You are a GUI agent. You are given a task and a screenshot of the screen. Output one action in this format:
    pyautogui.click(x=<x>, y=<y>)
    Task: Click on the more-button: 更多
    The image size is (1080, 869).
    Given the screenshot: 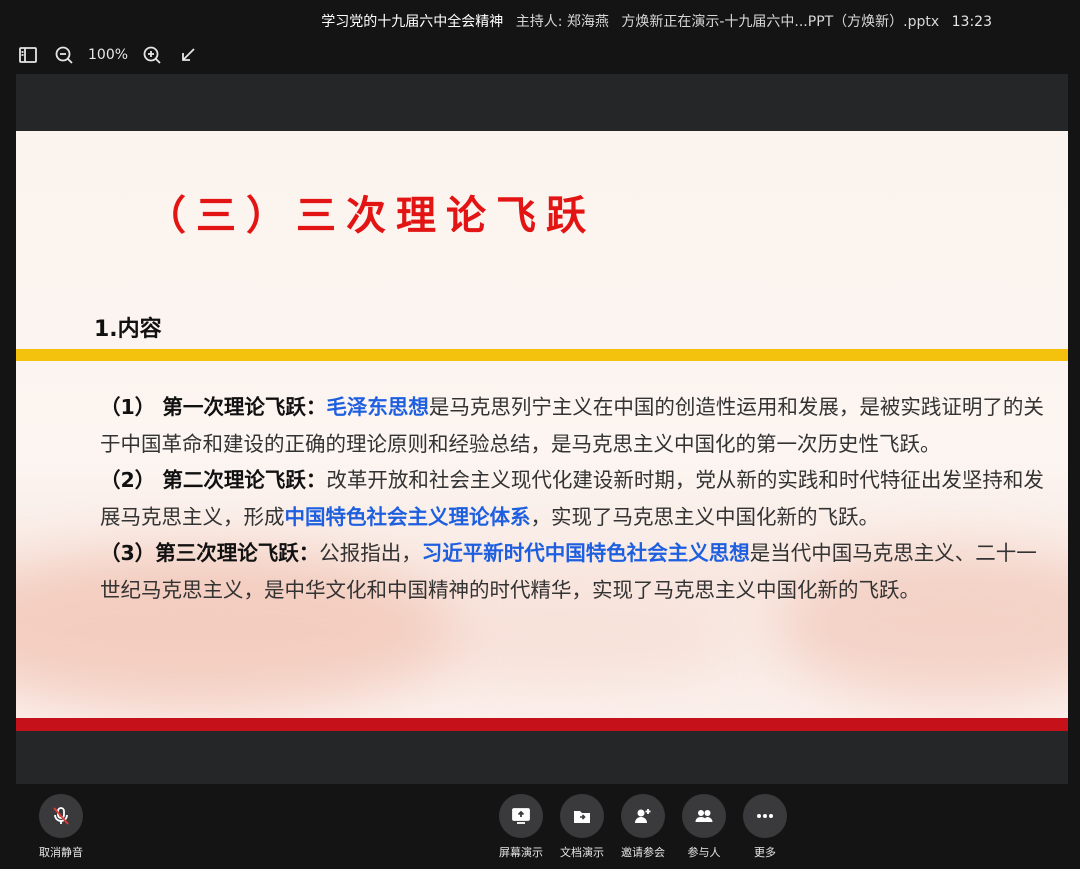 What is the action you would take?
    pyautogui.click(x=765, y=827)
    